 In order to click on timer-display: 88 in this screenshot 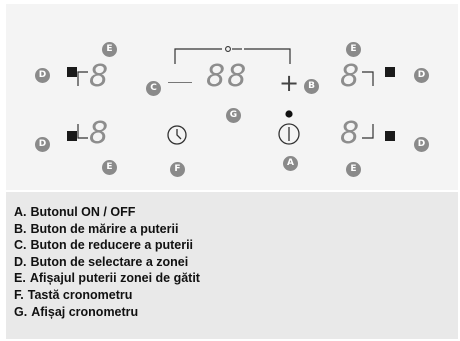, I will do `click(227, 76)`.